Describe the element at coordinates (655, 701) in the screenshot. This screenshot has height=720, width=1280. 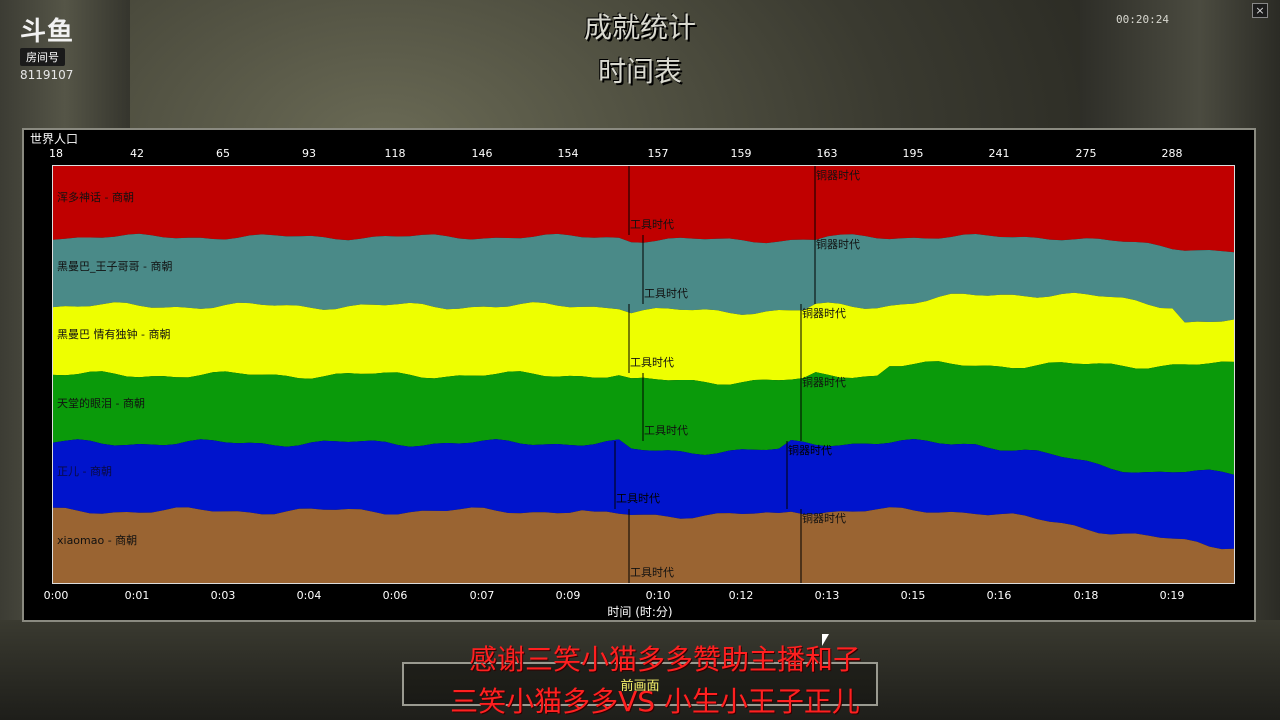
I see `stream-overlay-match: 三笑小猫多多VS 小生小王子正儿` at that location.